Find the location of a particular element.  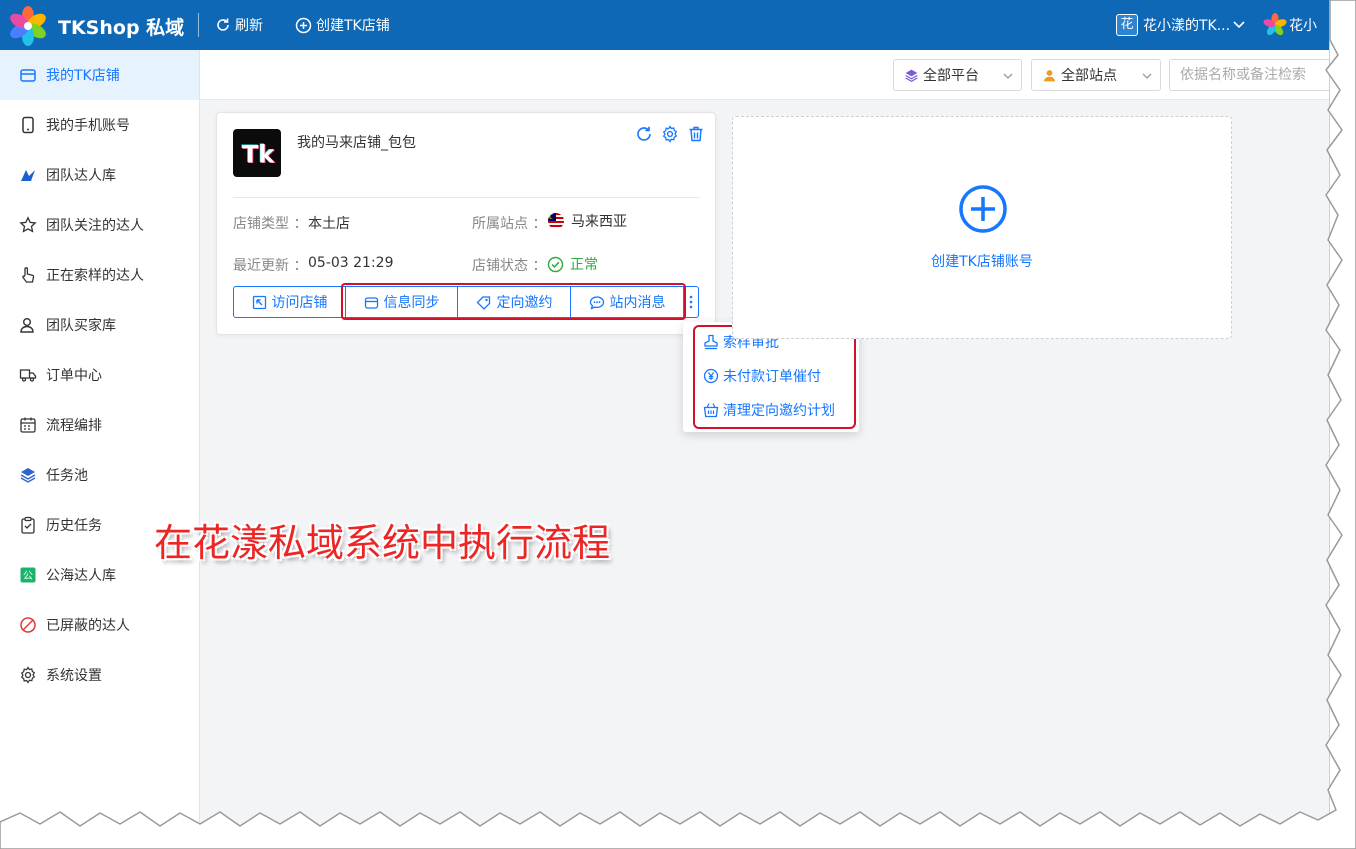

updated-label: 最近更新 ： is located at coordinates (270, 266).